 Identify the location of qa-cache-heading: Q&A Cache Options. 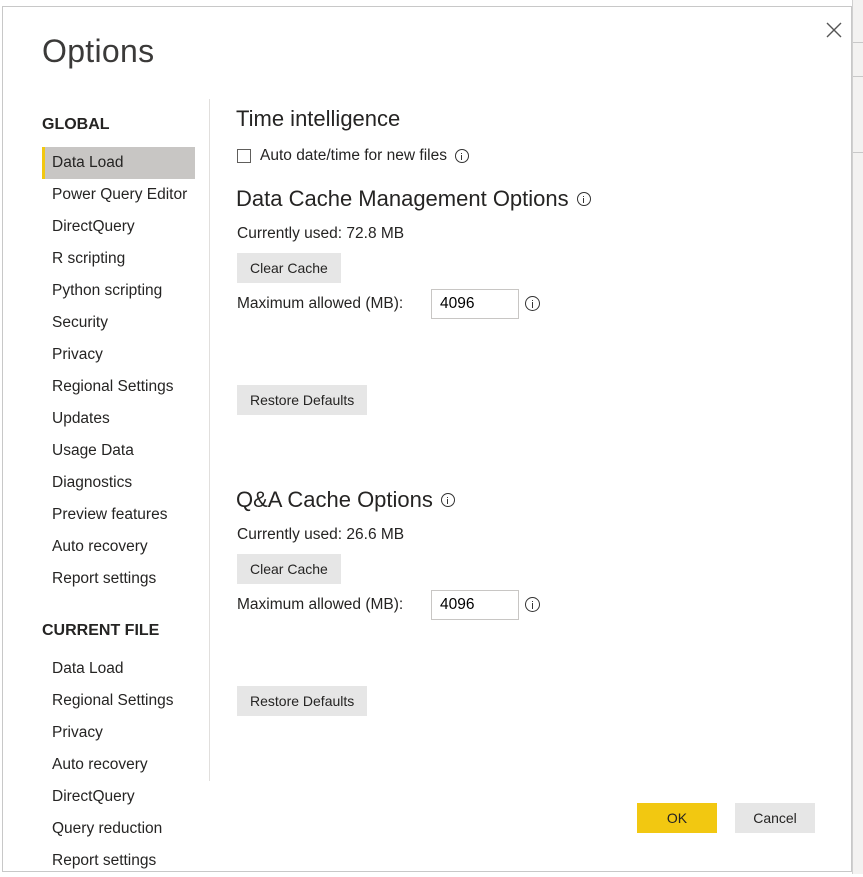
(345, 500).